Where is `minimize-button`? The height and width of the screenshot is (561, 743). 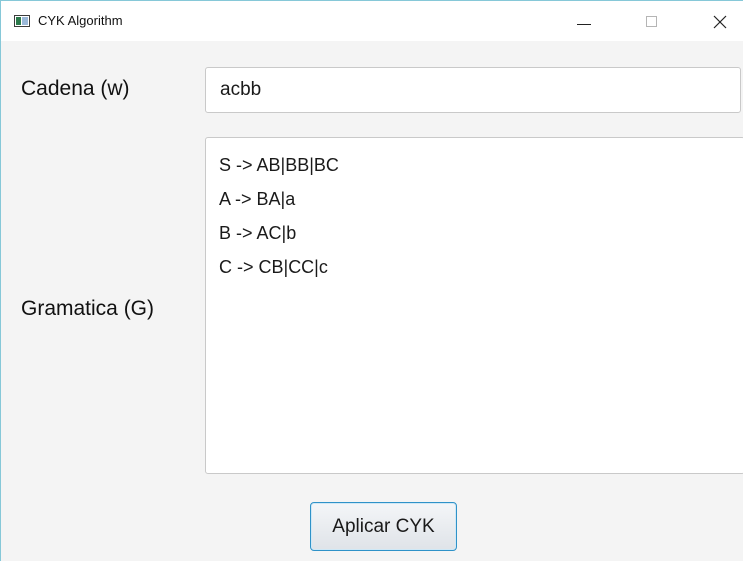 minimize-button is located at coordinates (584, 21).